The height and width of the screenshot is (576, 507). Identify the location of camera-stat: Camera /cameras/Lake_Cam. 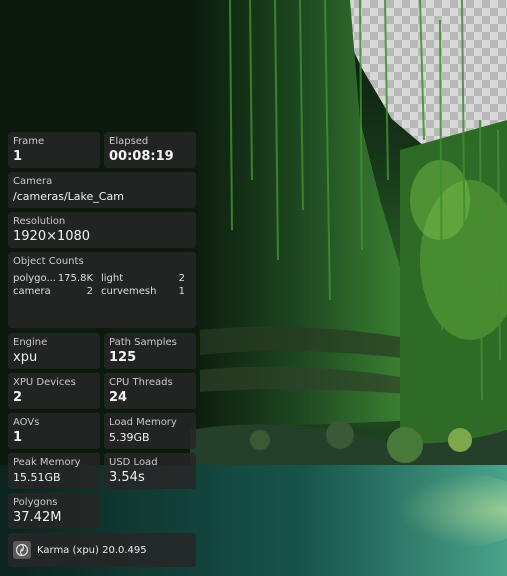
(102, 190).